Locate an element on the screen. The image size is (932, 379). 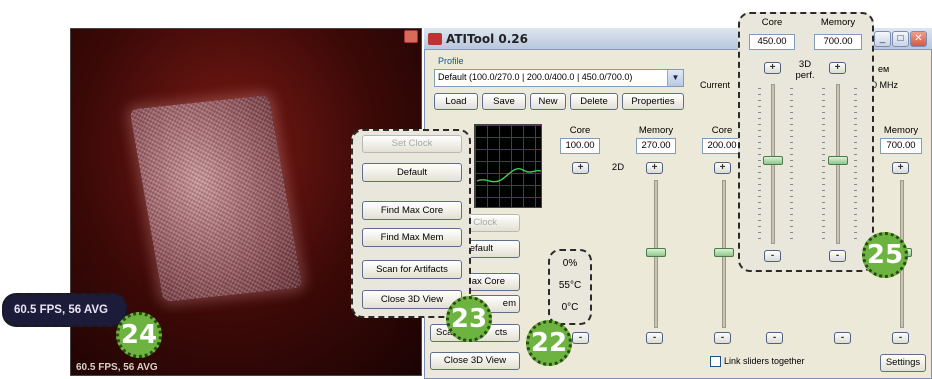
core-mid-plus-button: + is located at coordinates (722, 168).